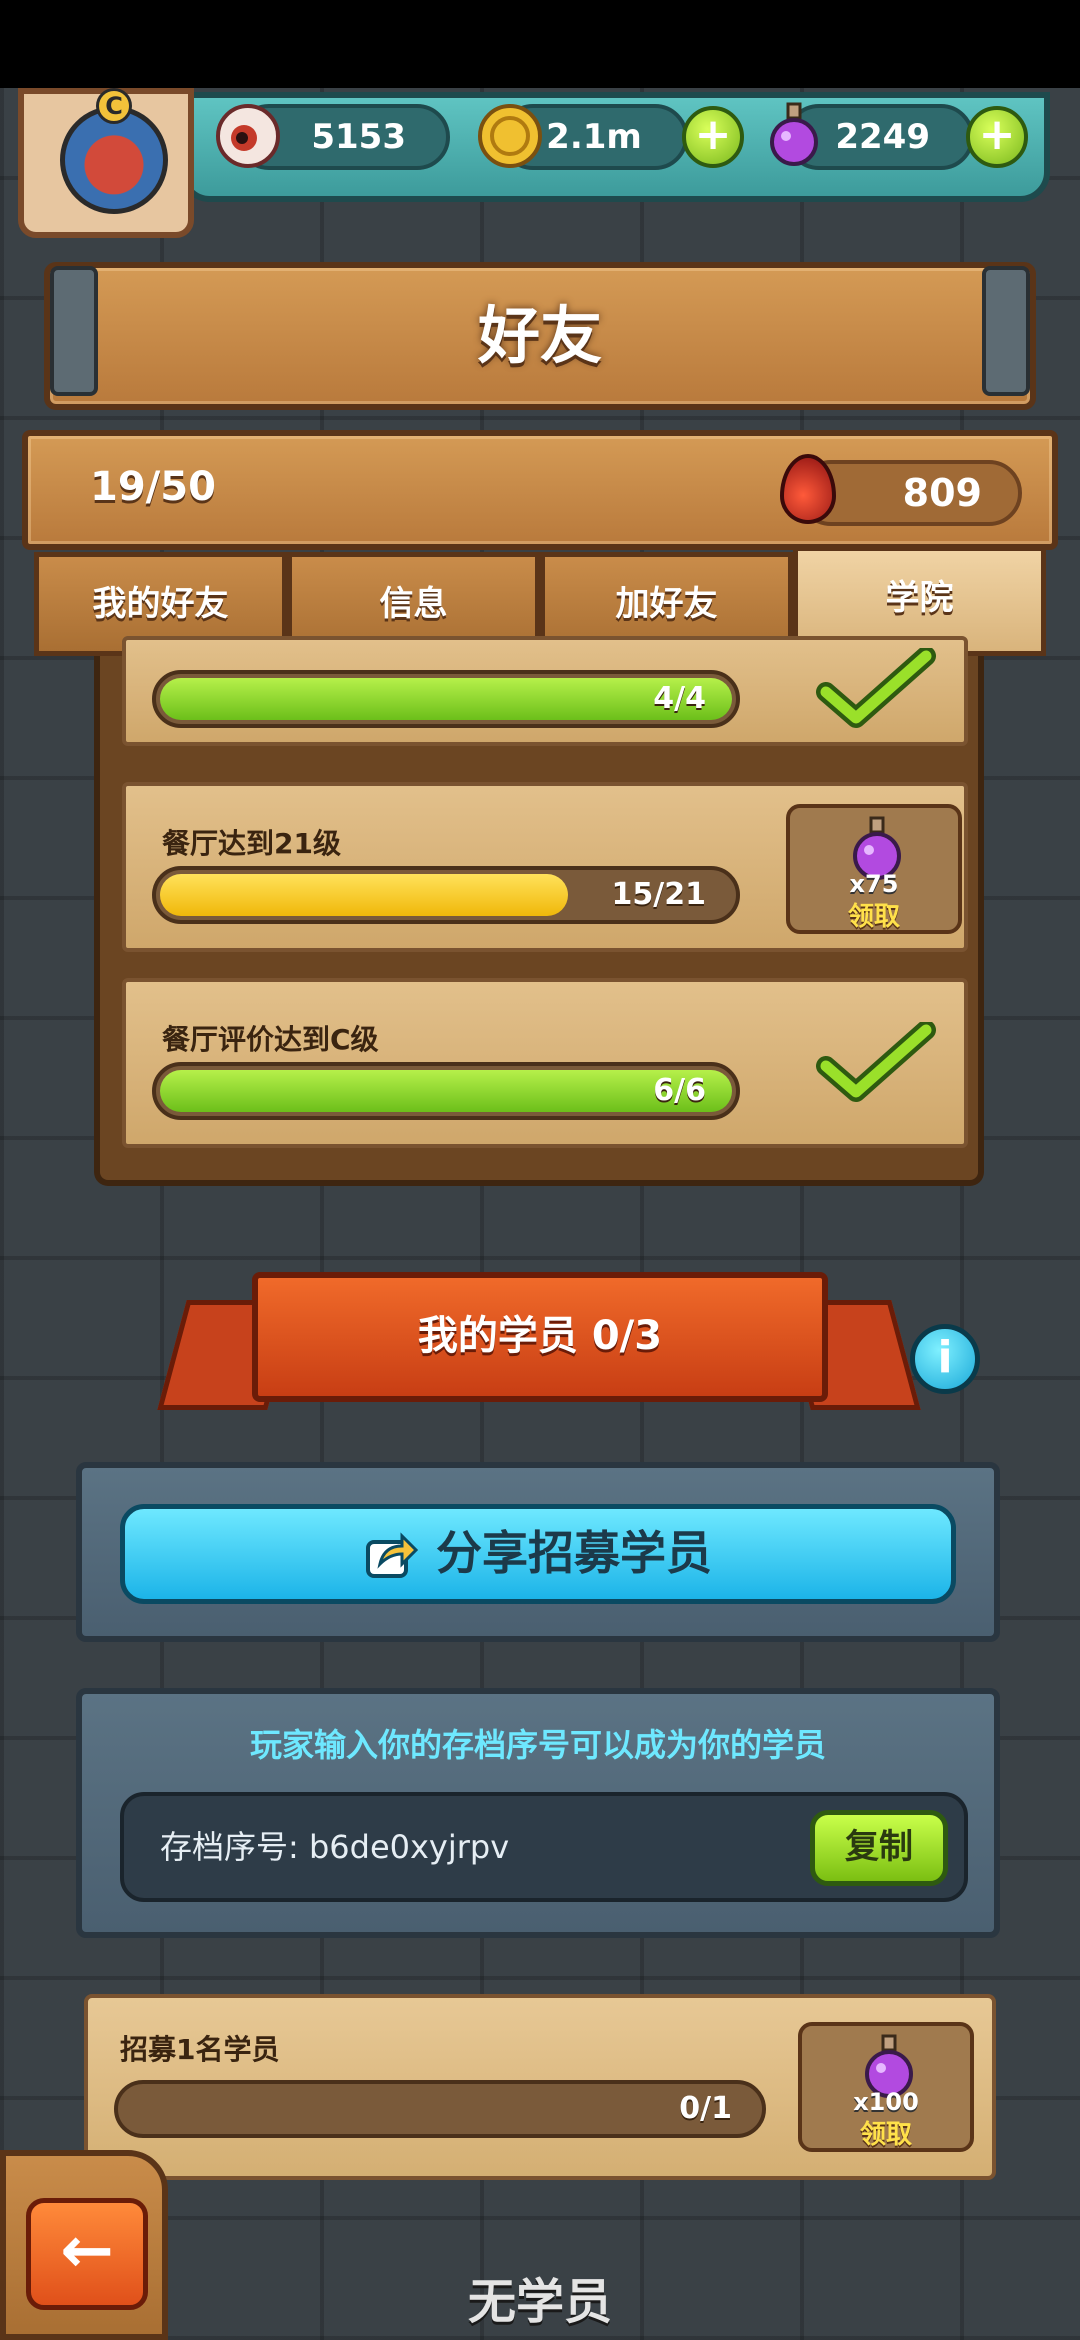  Describe the element at coordinates (510, 136) in the screenshot. I see `coin-icon` at that location.